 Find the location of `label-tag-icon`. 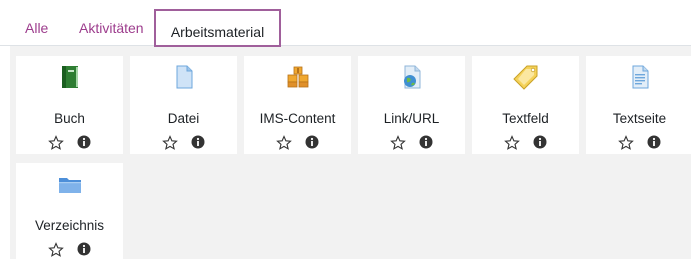

label-tag-icon is located at coordinates (524, 77).